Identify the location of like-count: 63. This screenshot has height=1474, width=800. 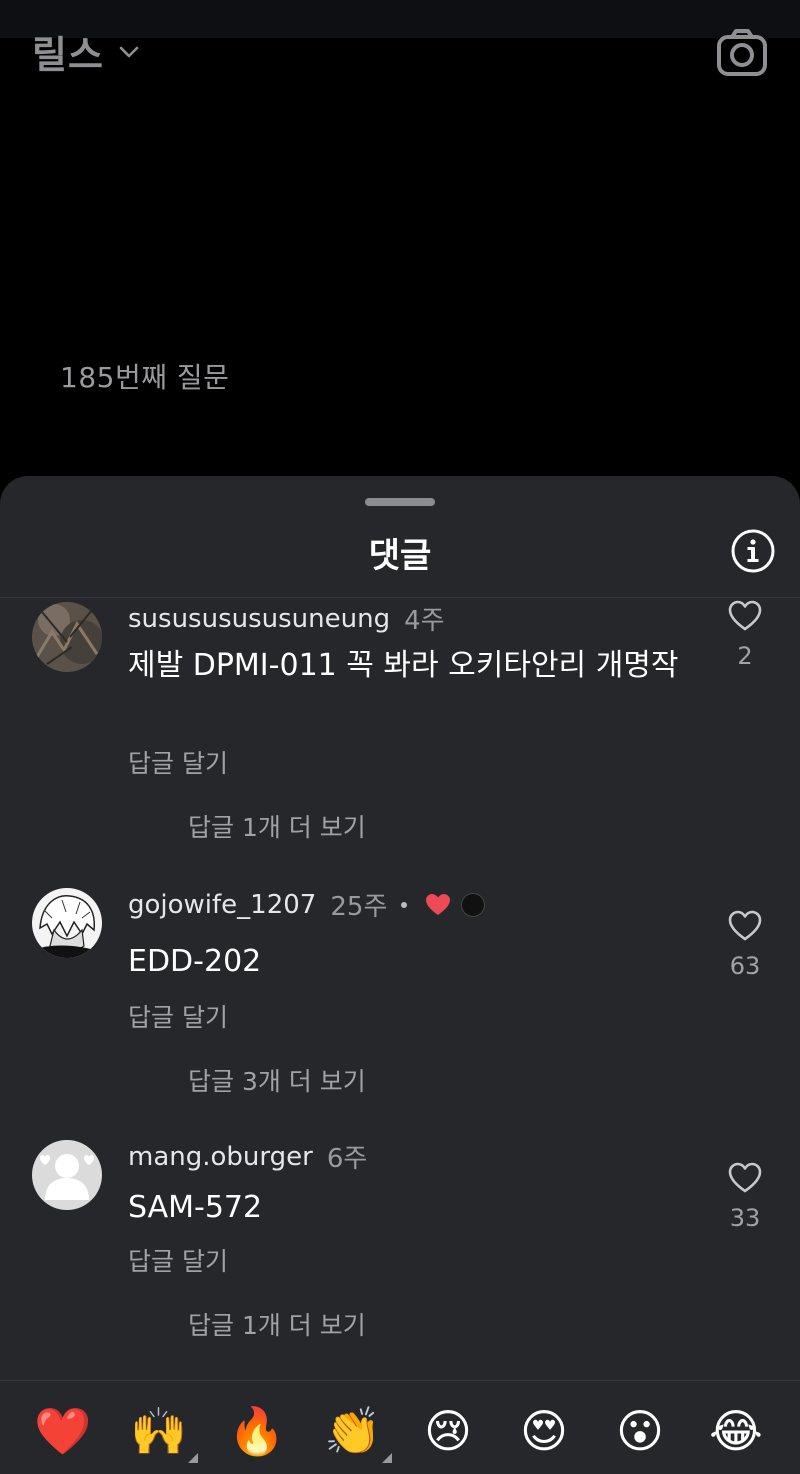
(745, 966).